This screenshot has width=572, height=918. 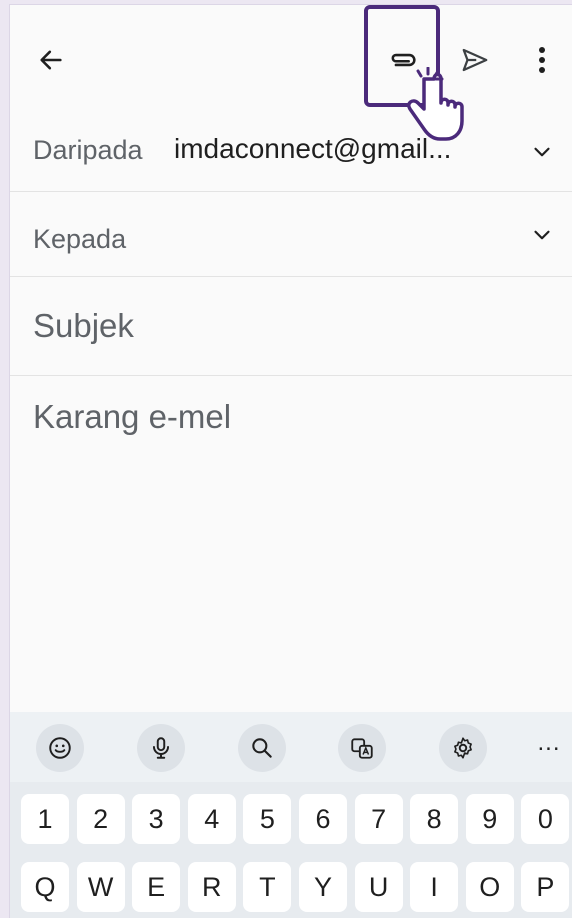 I want to click on voice-input-button, so click(x=161, y=748).